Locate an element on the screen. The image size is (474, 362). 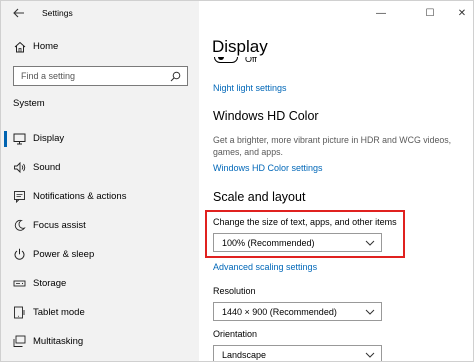
sidebar-item-display: Display is located at coordinates (100, 139).